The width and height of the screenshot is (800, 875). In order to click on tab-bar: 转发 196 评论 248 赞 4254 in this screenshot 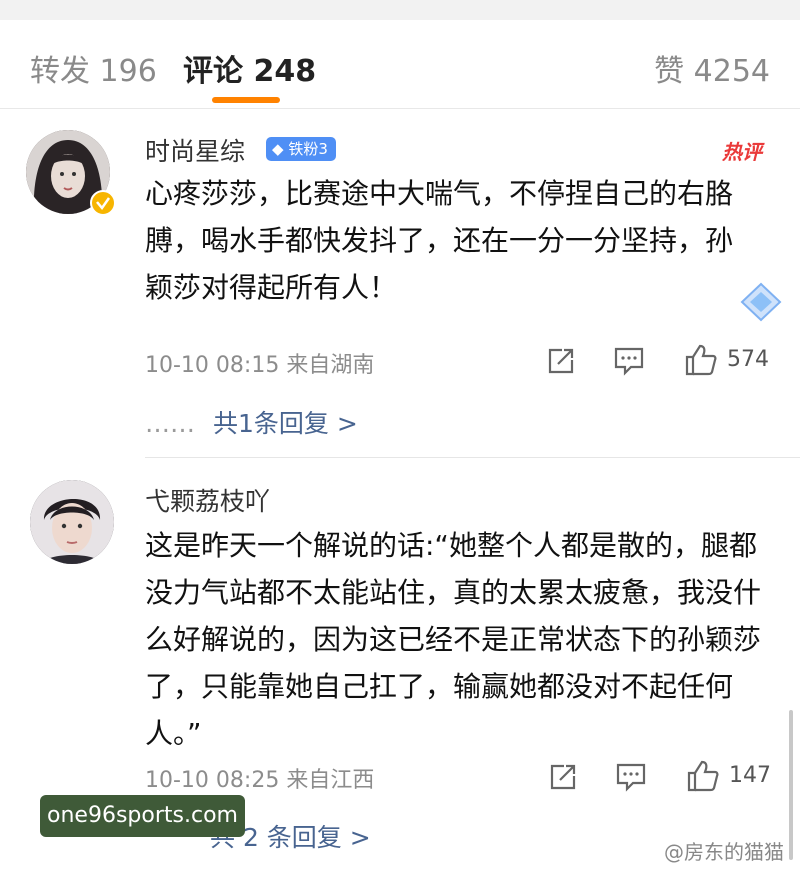, I will do `click(400, 64)`.